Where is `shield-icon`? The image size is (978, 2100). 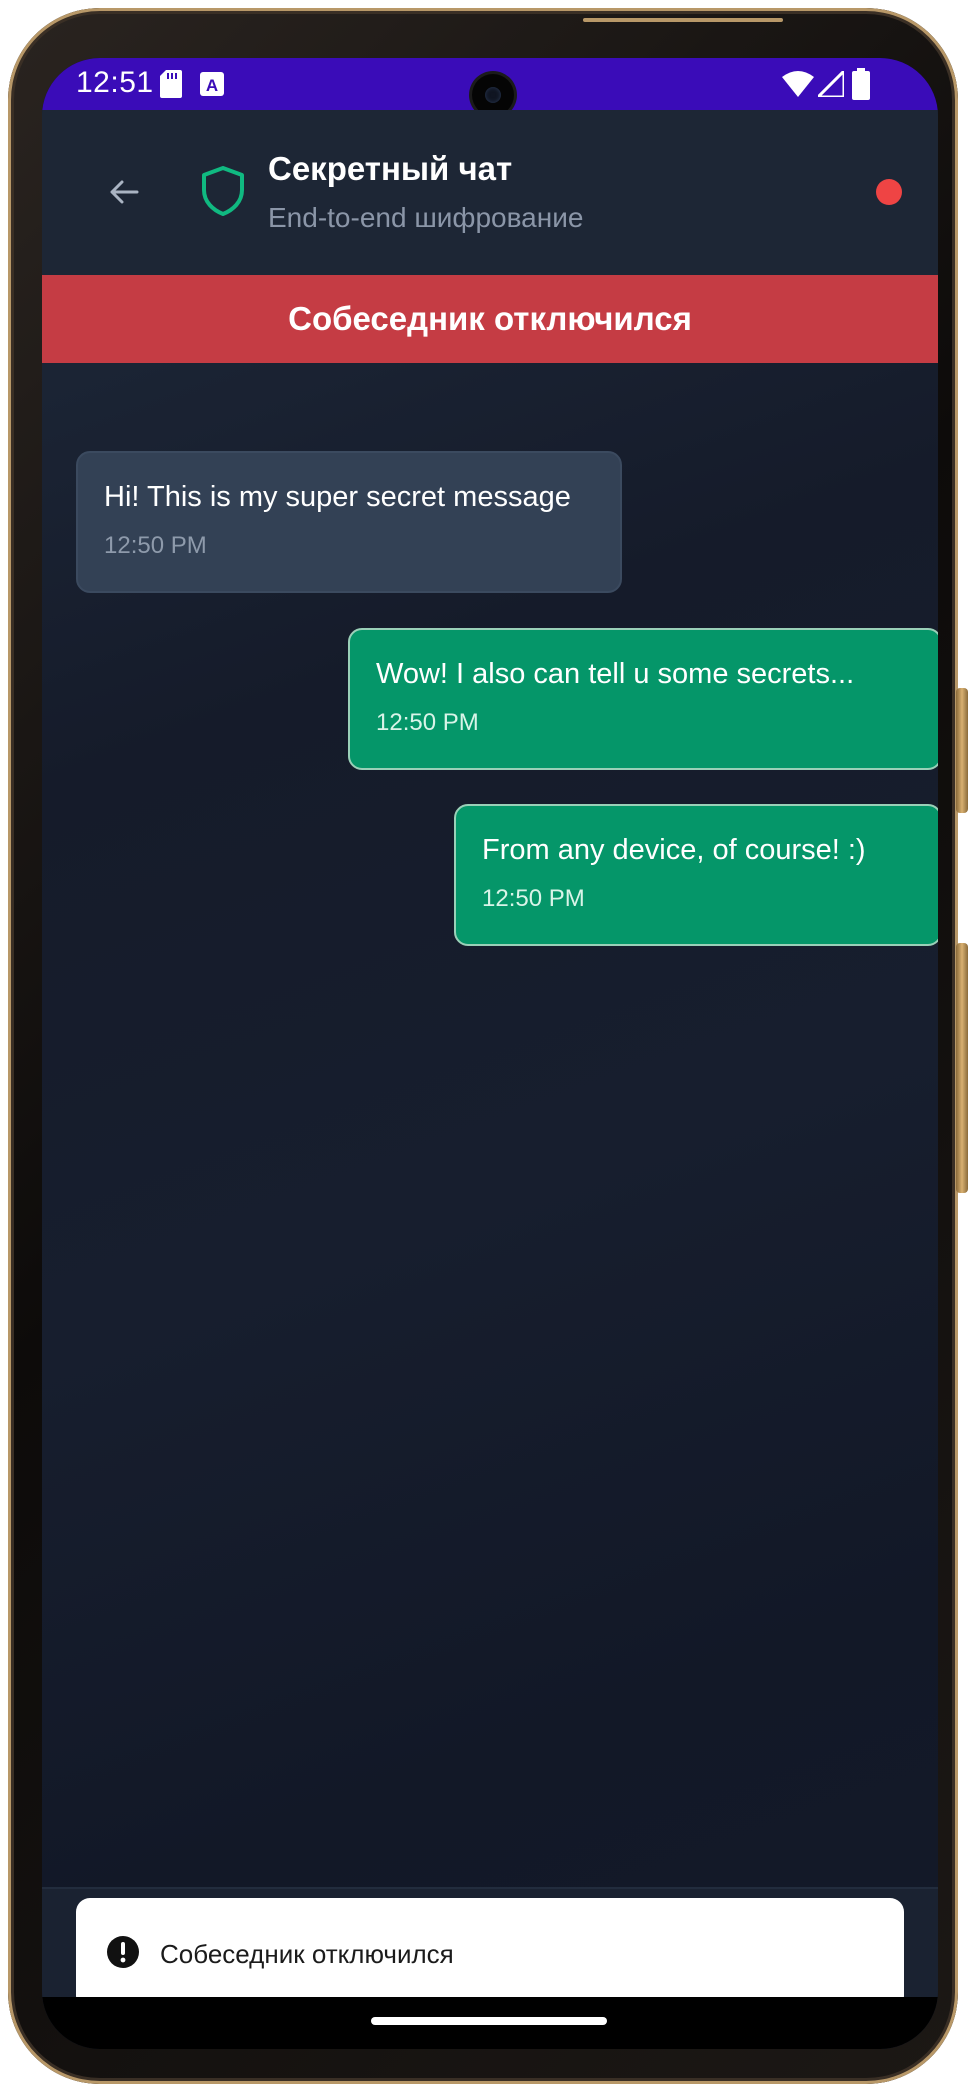 shield-icon is located at coordinates (223, 191).